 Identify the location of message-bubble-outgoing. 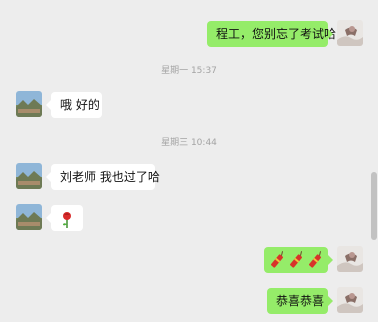
(298, 260).